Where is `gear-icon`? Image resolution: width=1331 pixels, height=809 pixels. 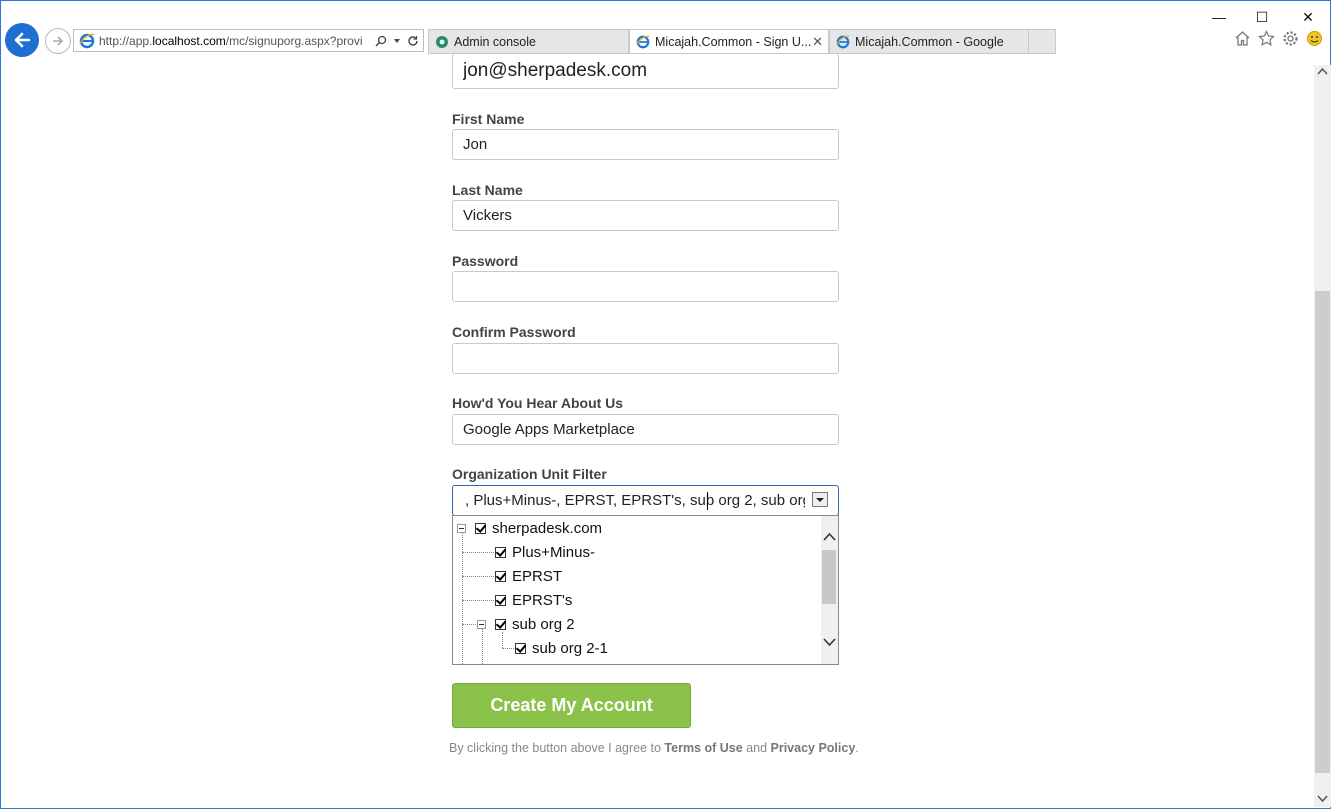 gear-icon is located at coordinates (1290, 38).